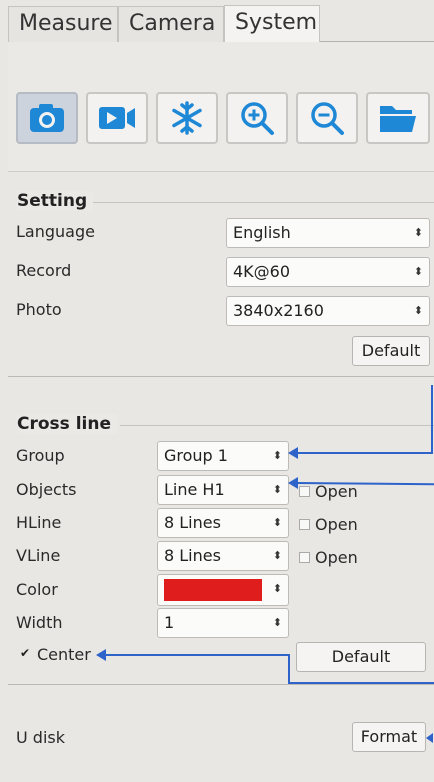 Image resolution: width=434 pixels, height=782 pixels. I want to click on width-select: 1 ⬍, so click(223, 623).